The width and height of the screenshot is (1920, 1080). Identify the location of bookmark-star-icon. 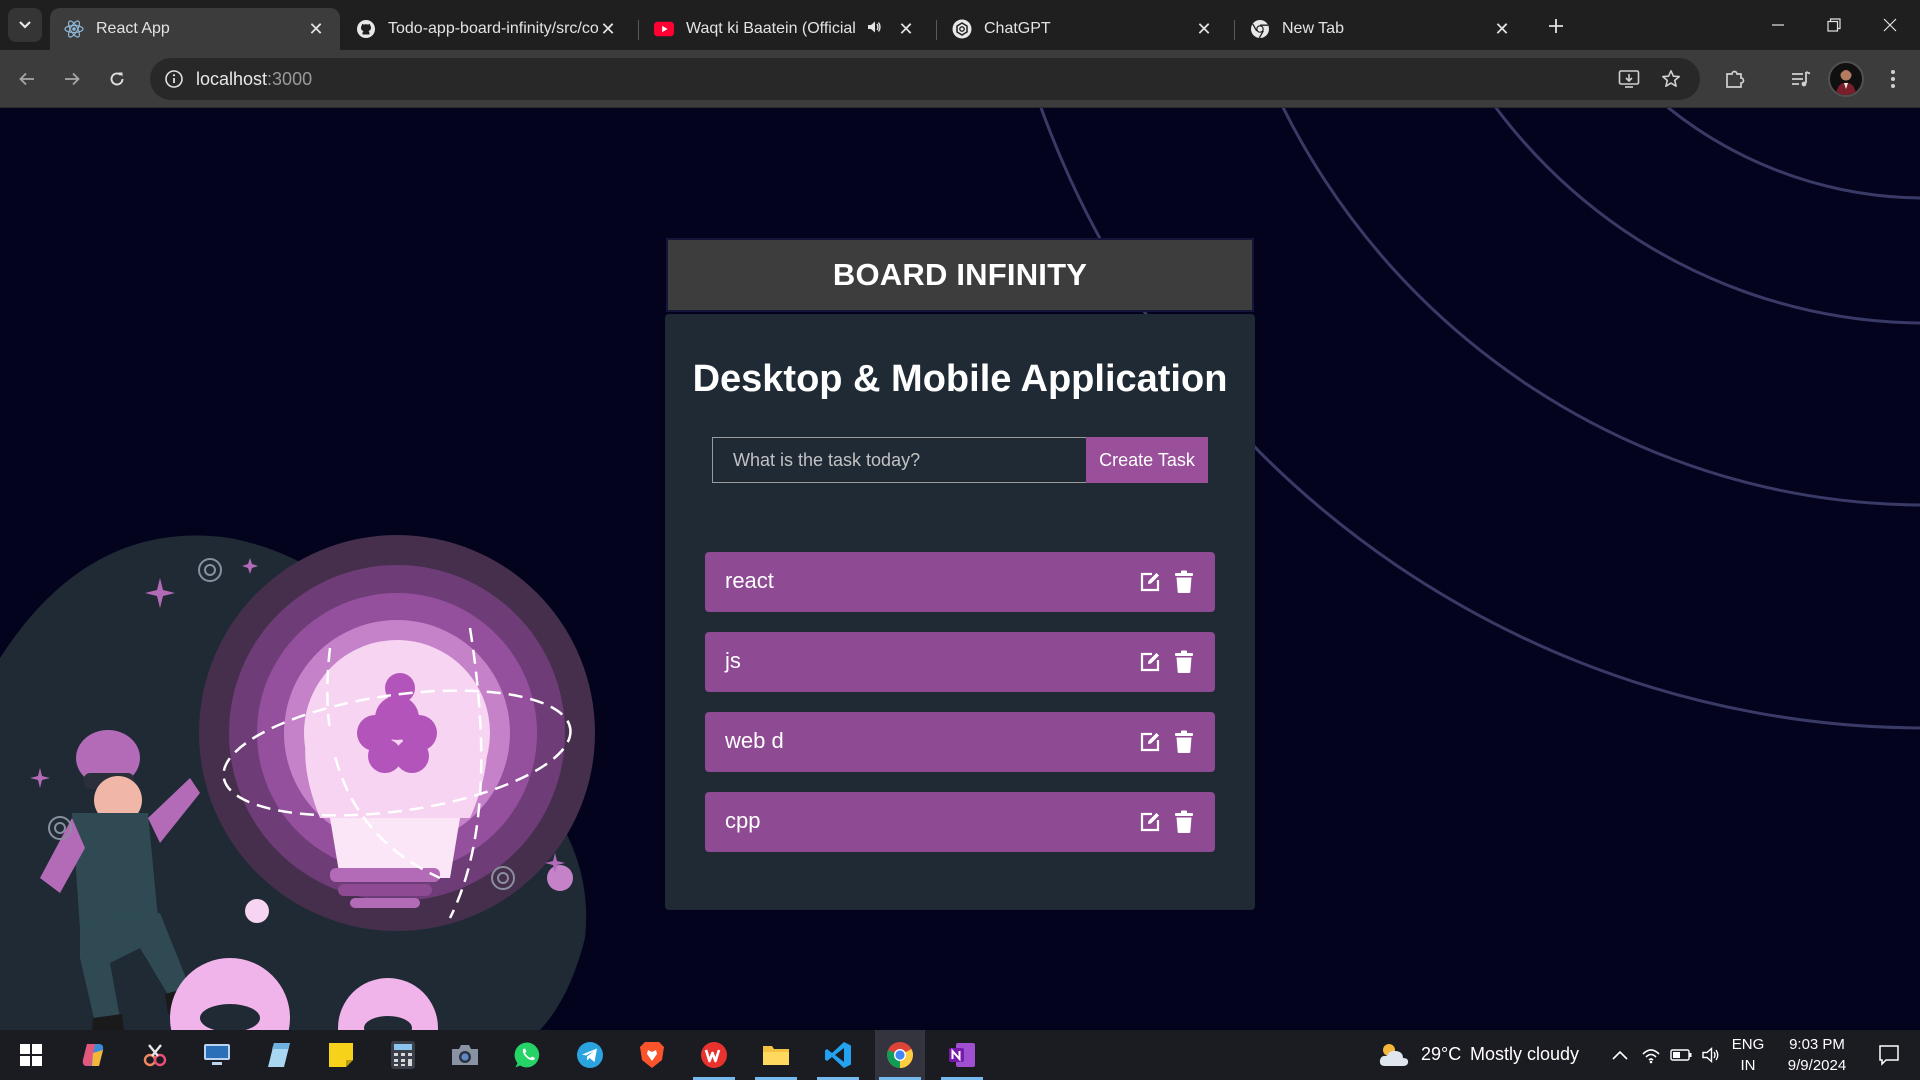
(1671, 79).